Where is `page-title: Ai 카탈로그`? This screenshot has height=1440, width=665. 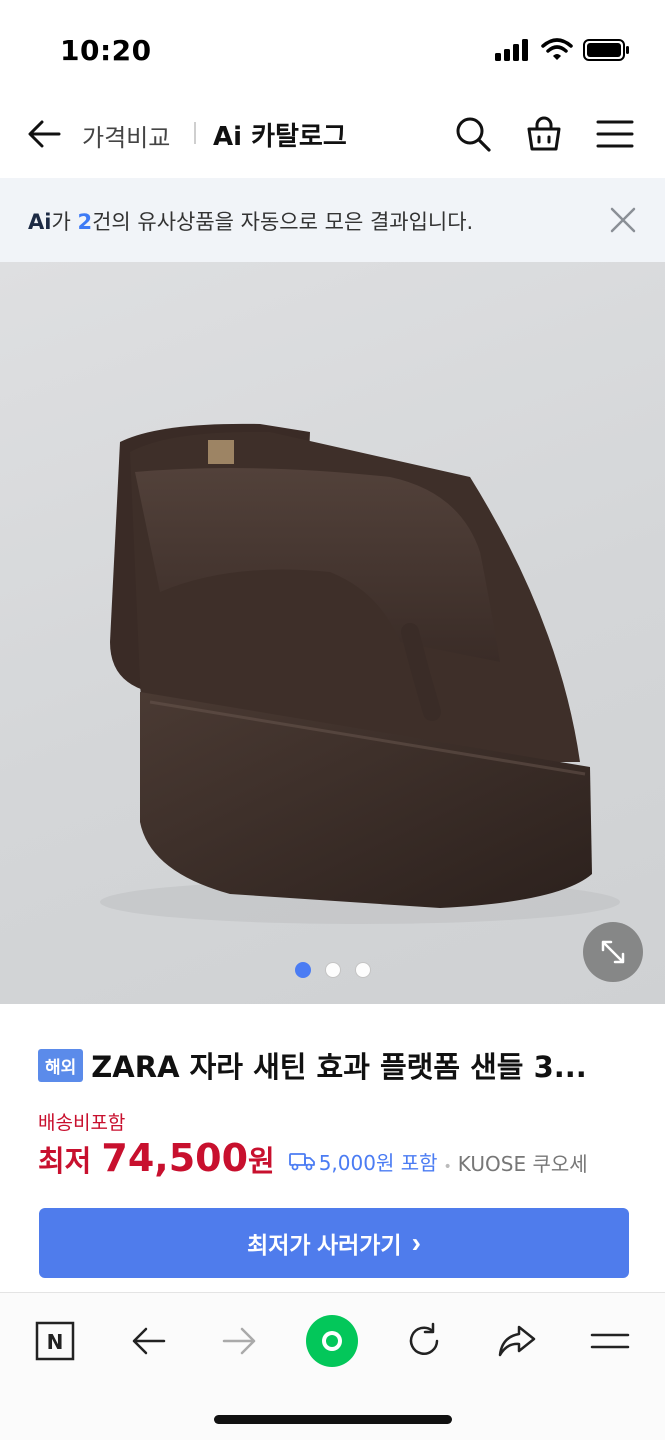
page-title: Ai 카탈로그 is located at coordinates (280, 137).